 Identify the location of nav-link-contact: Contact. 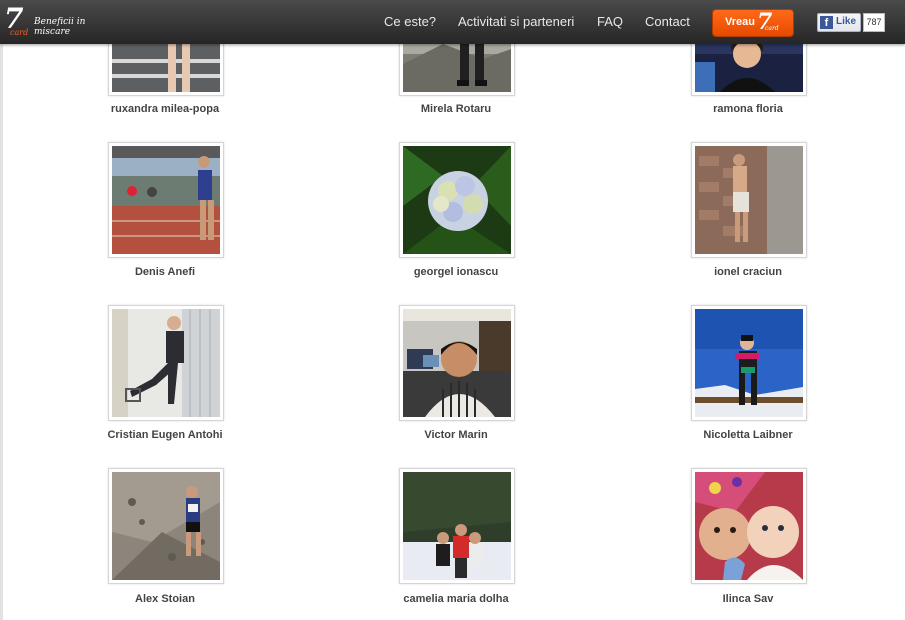
(667, 22).